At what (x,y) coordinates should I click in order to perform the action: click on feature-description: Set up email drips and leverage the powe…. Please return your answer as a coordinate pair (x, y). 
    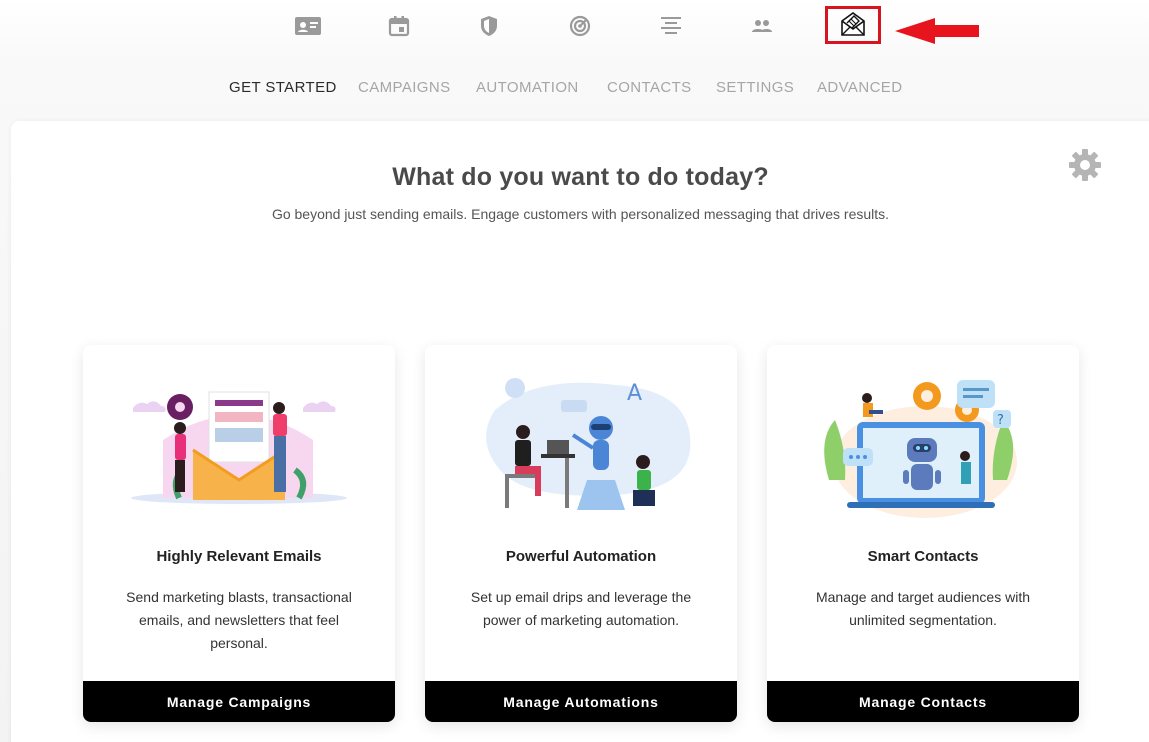
    Looking at the image, I should click on (581, 608).